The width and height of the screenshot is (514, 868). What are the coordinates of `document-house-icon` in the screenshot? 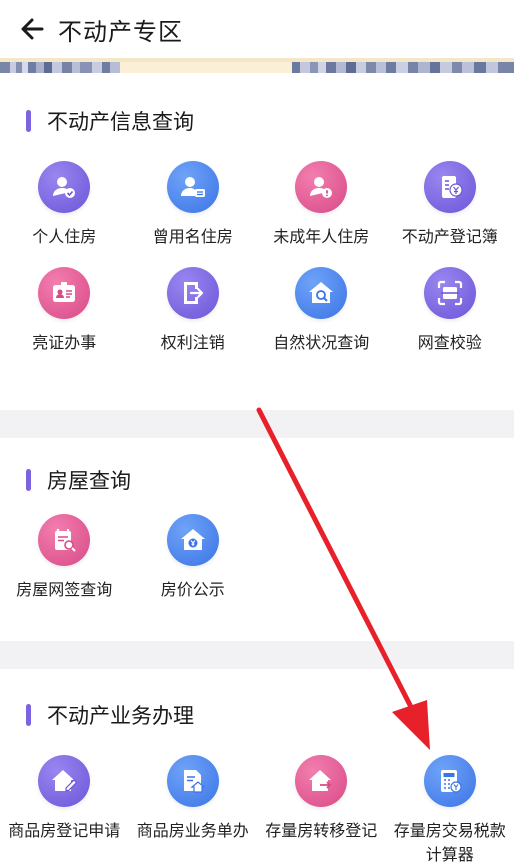 It's located at (192, 781).